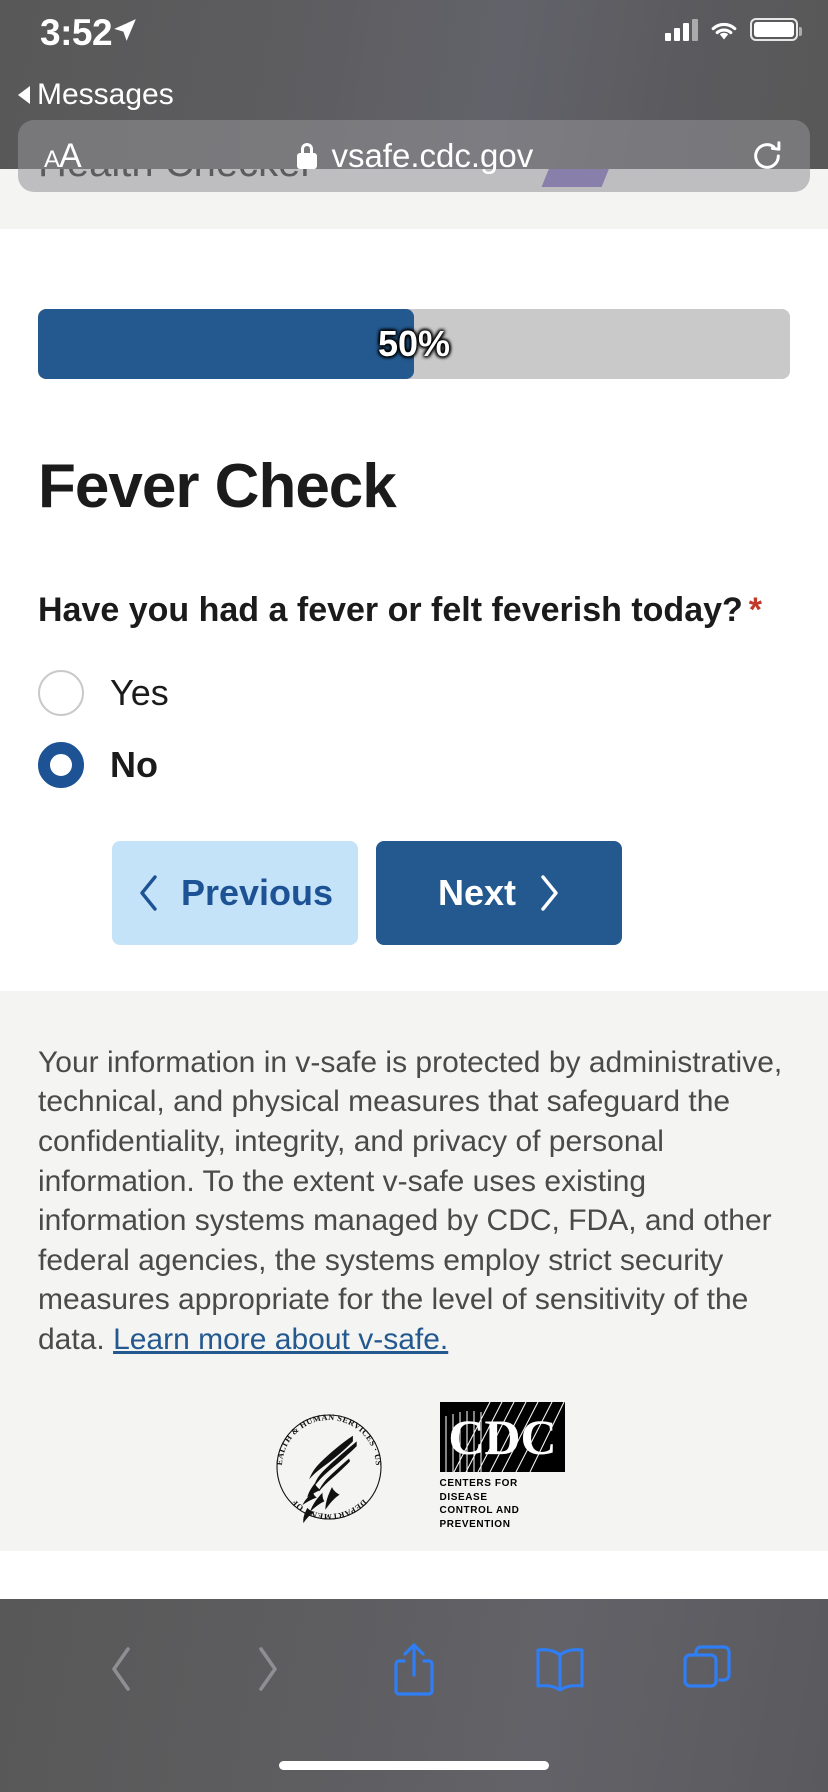 The image size is (828, 1792). I want to click on wifi-icon, so click(724, 30).